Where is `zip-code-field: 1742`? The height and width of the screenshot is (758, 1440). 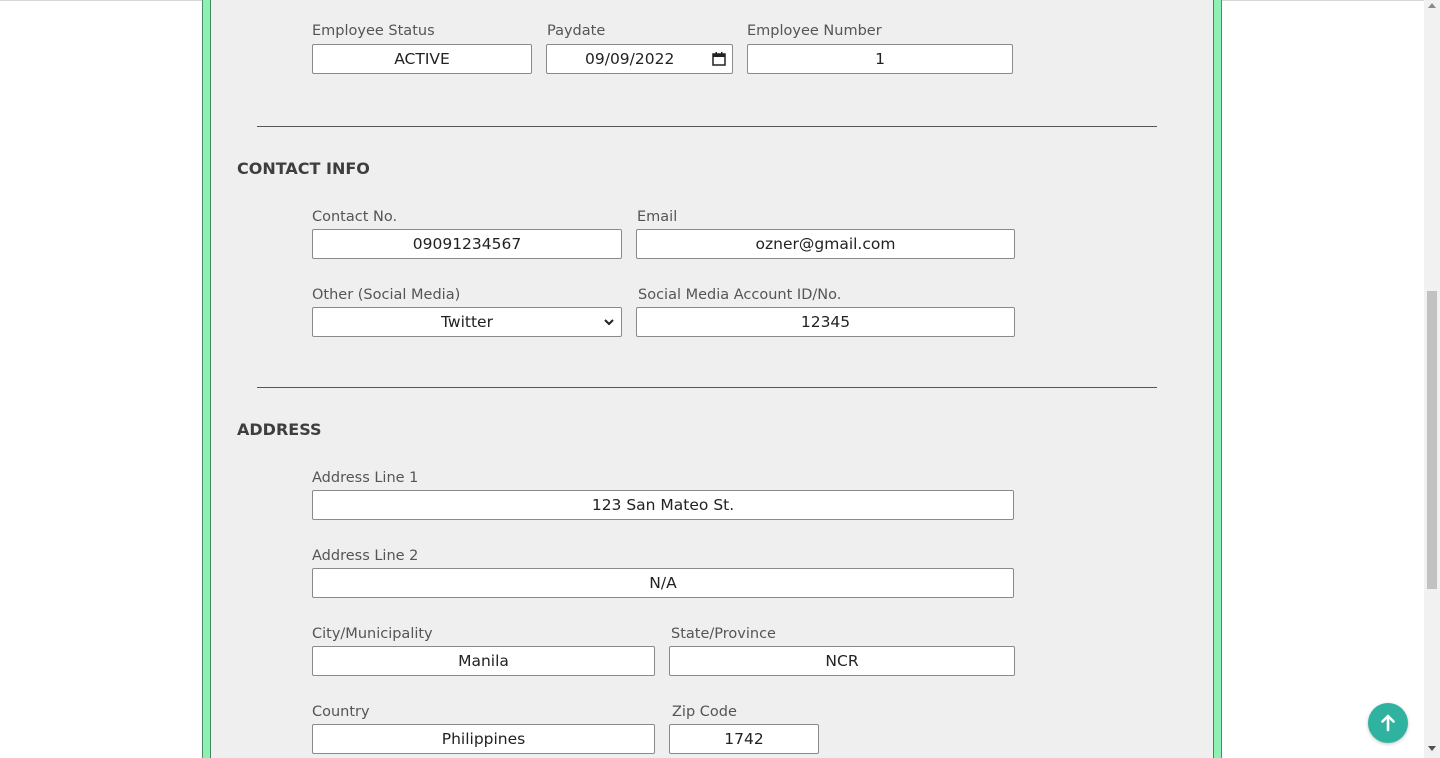
zip-code-field: 1742 is located at coordinates (744, 739).